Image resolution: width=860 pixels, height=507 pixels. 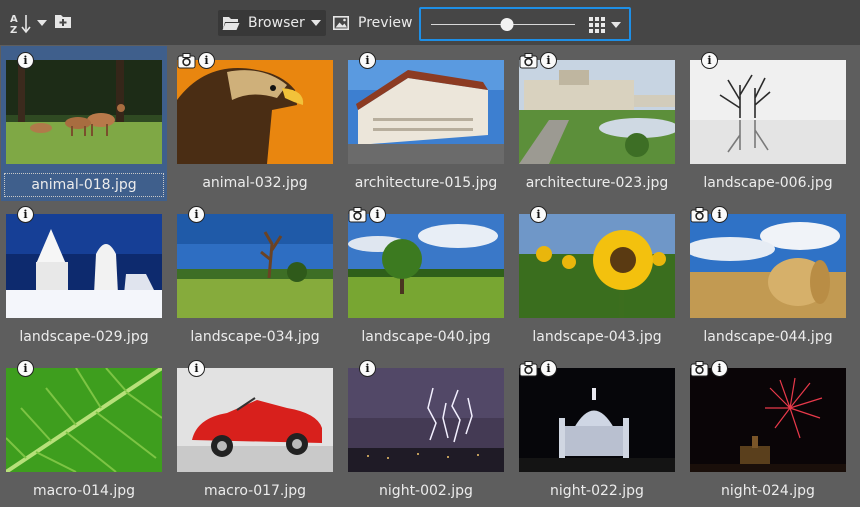 I want to click on thumbnail-filename: night-022.jpg, so click(x=597, y=491).